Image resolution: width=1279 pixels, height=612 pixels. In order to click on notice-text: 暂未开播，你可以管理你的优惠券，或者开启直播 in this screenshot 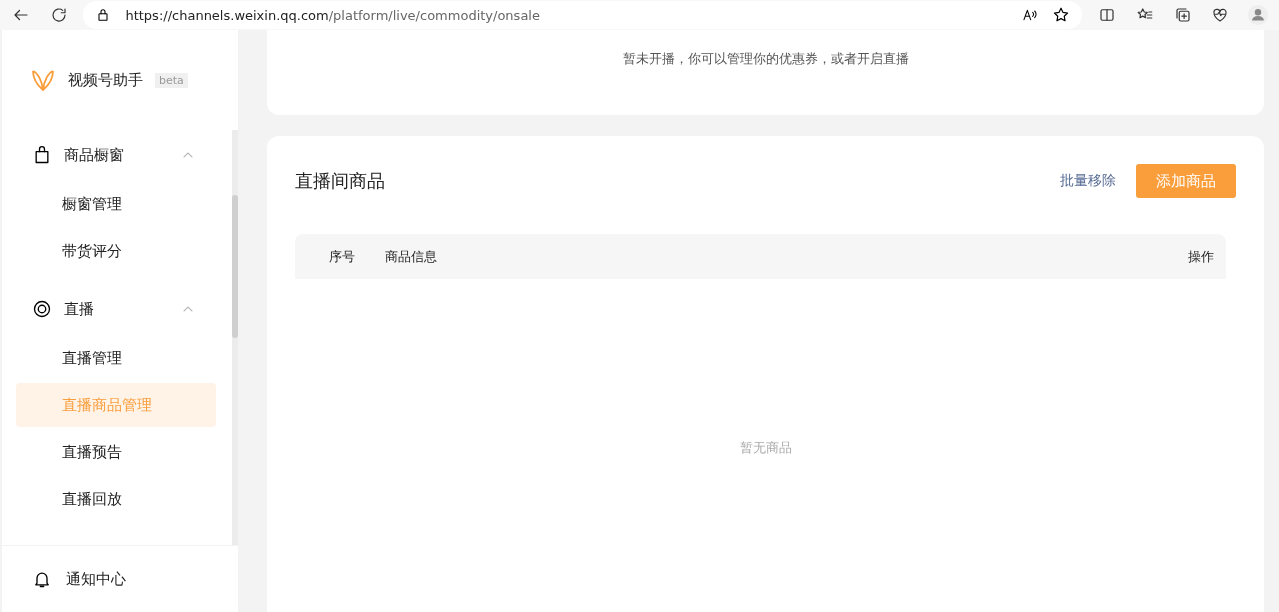, I will do `click(765, 58)`.